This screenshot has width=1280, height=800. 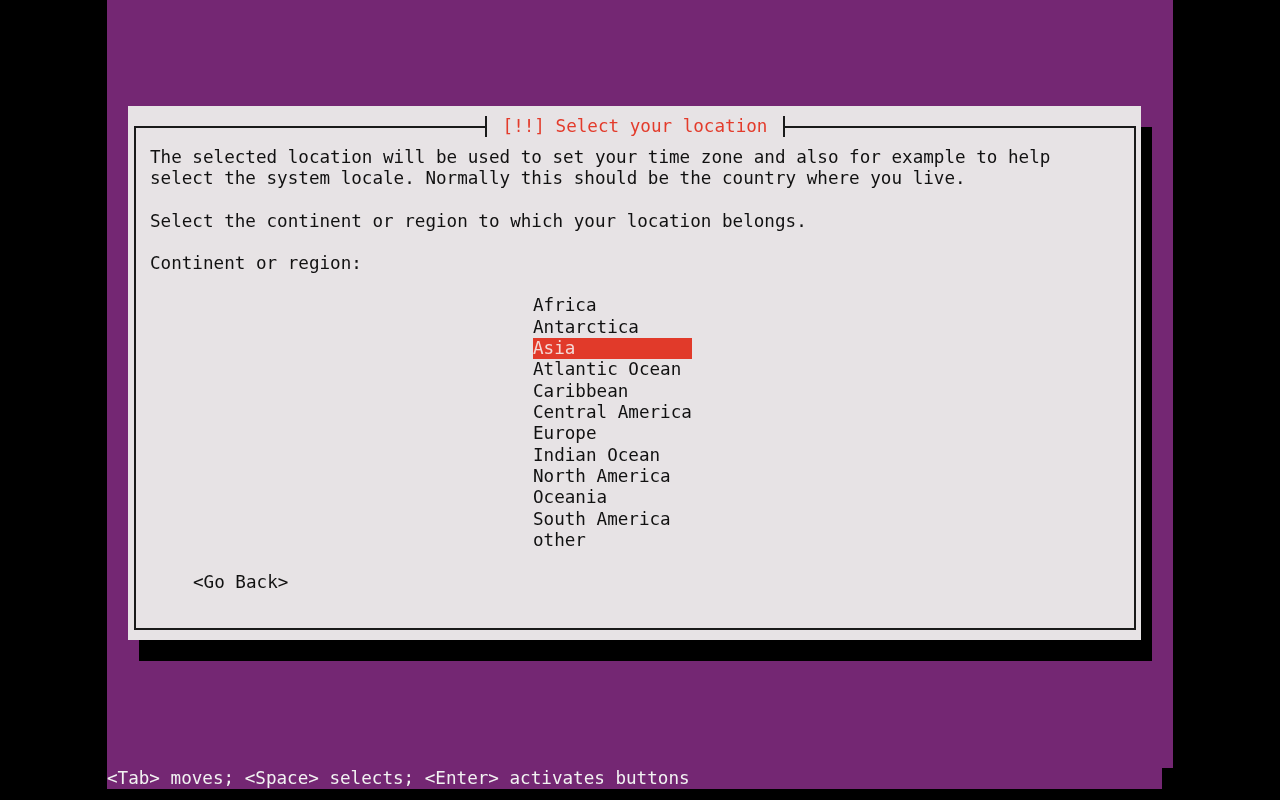 What do you see at coordinates (635, 126) in the screenshot?
I see `dialog-title: [!!] Select your location` at bounding box center [635, 126].